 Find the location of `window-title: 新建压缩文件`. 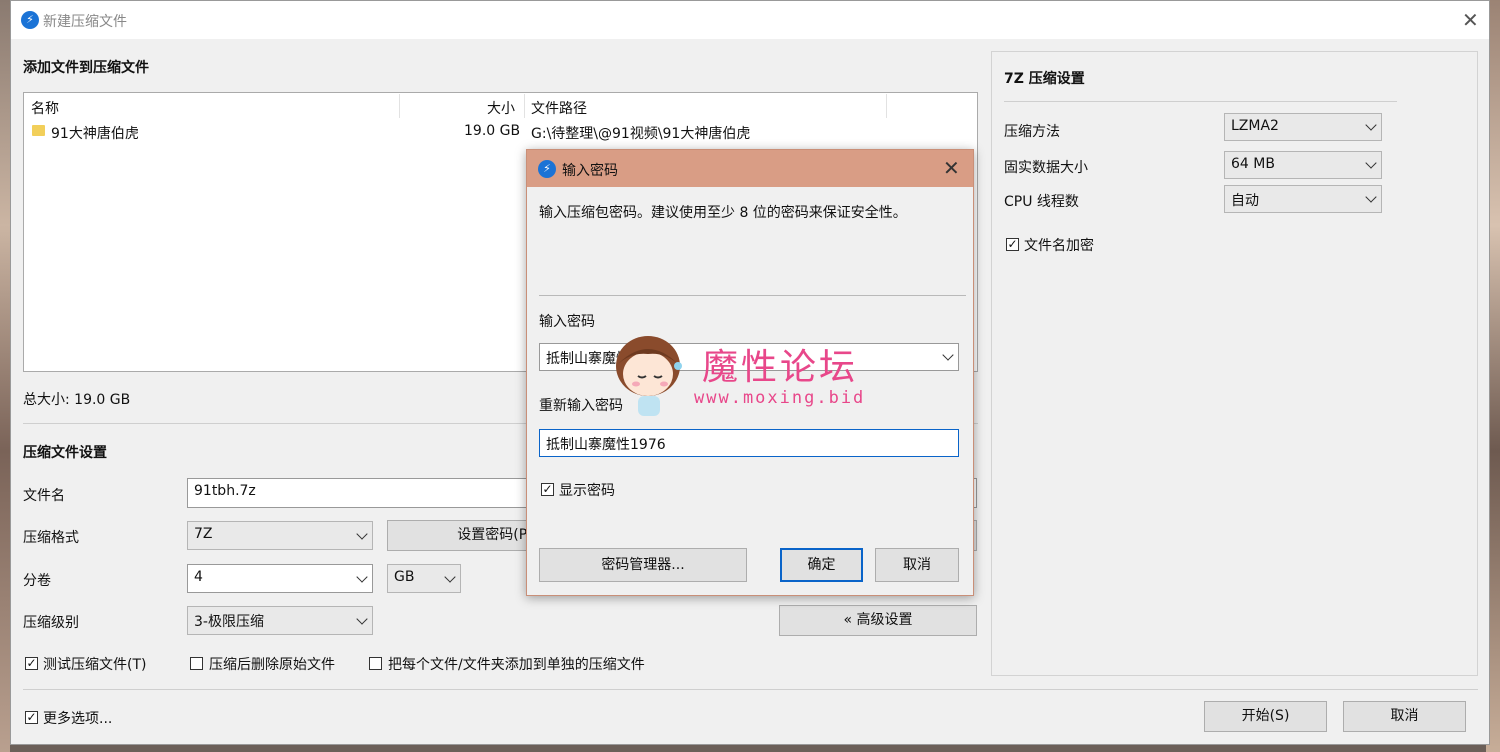

window-title: 新建压缩文件 is located at coordinates (85, 22).